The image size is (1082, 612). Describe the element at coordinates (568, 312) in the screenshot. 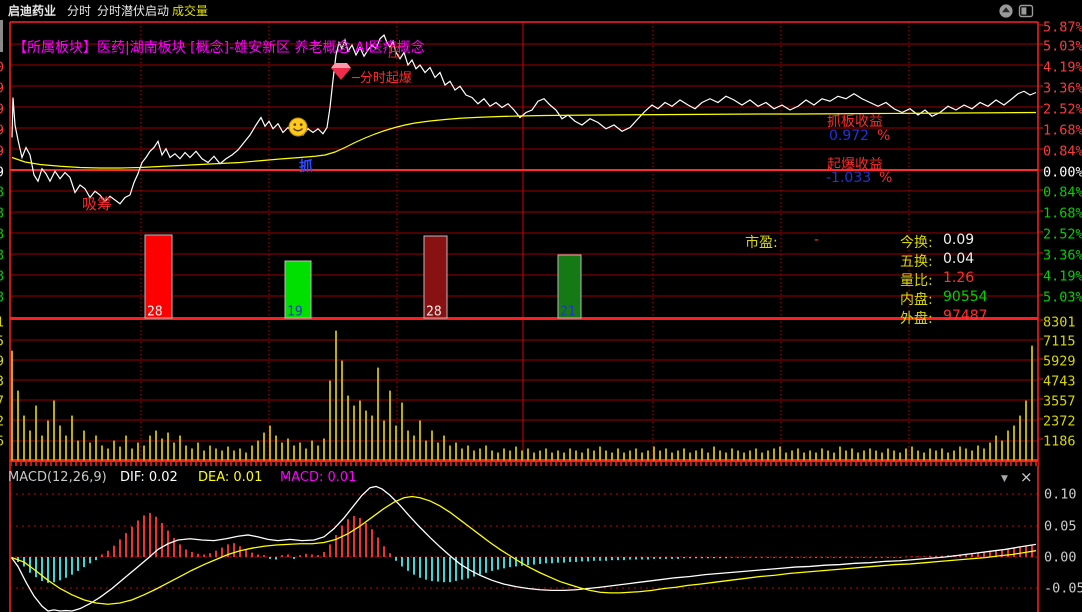

I see `signal-bar-label: 21` at that location.